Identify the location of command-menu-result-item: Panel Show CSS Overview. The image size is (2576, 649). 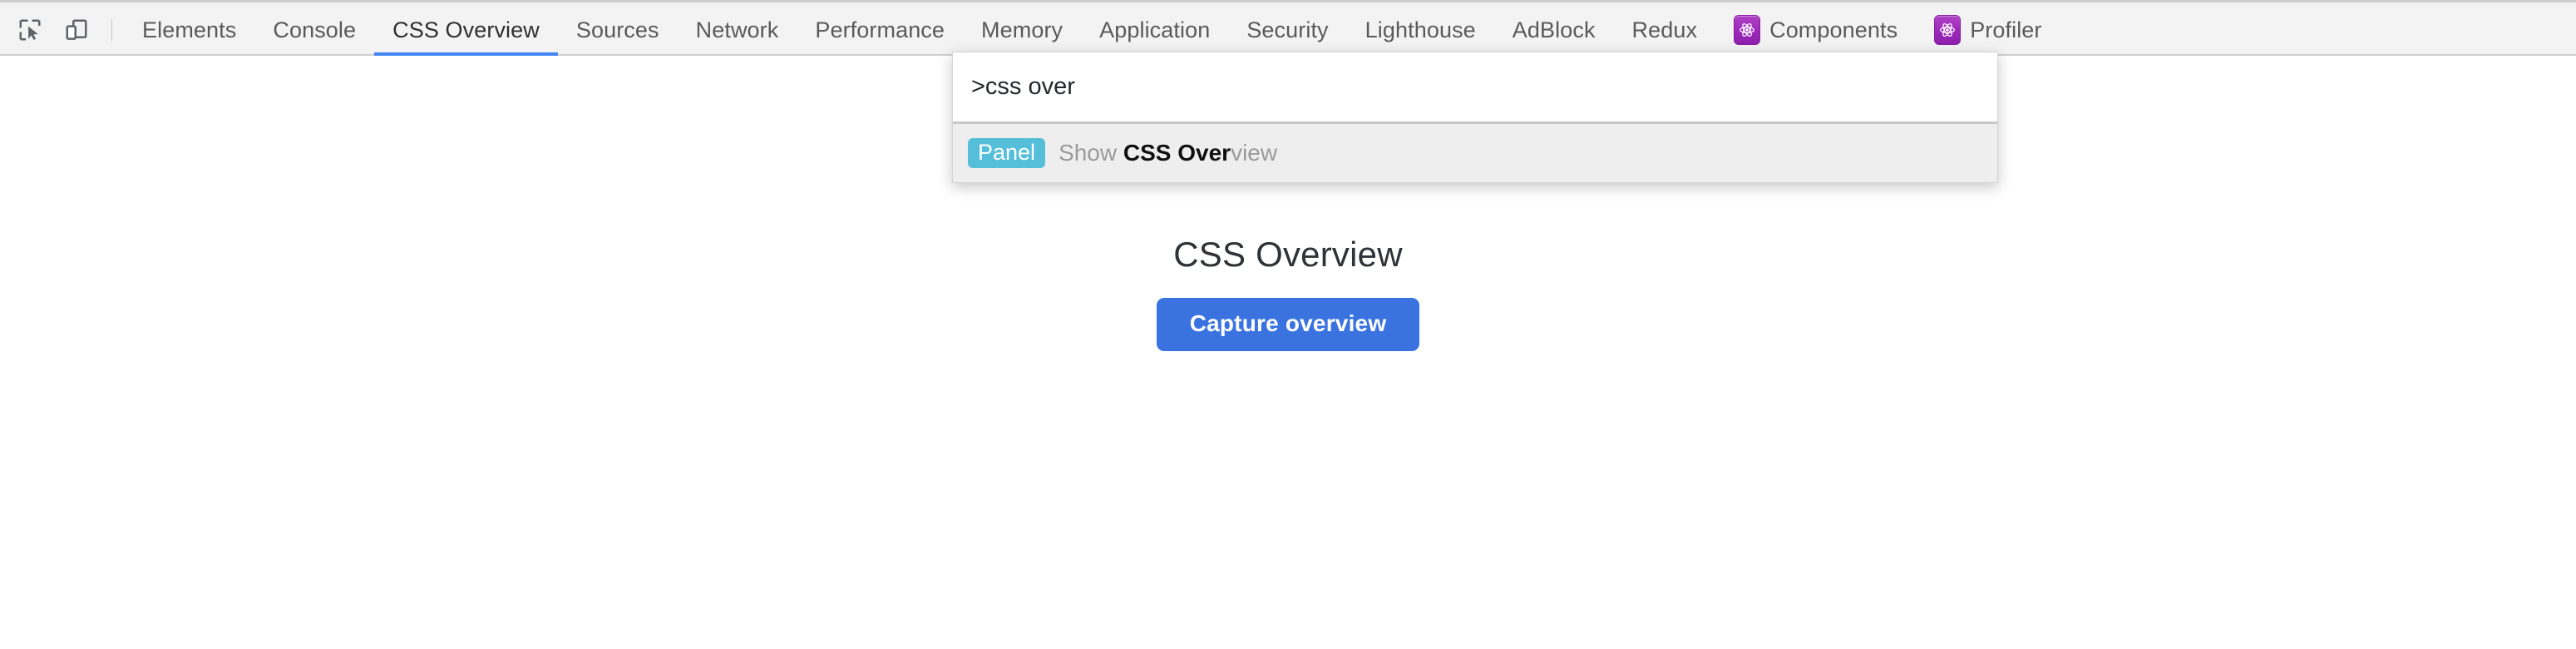
(1475, 153).